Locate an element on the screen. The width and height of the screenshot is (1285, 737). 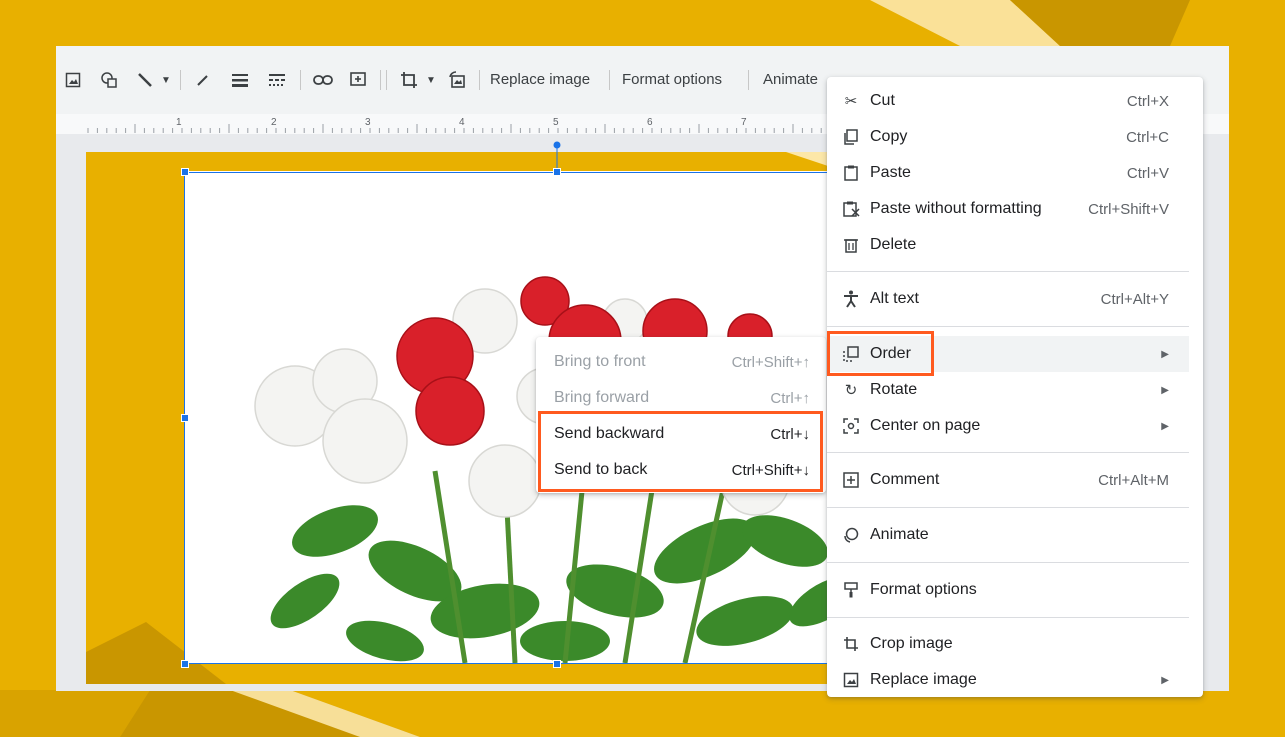
send-items-highlight-box is located at coordinates (680, 451).